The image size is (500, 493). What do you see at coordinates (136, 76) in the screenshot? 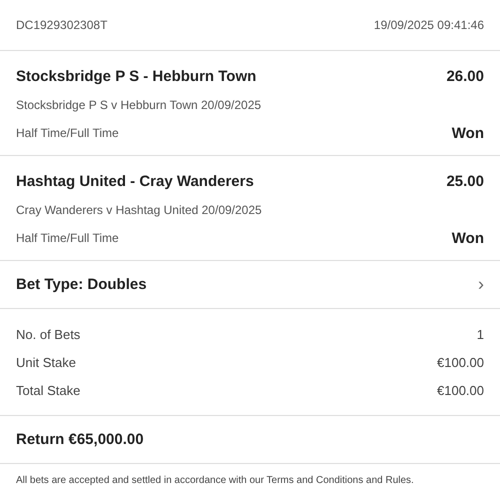
I see `selection-title: Stocksbridge P S - Hebburn Town` at bounding box center [136, 76].